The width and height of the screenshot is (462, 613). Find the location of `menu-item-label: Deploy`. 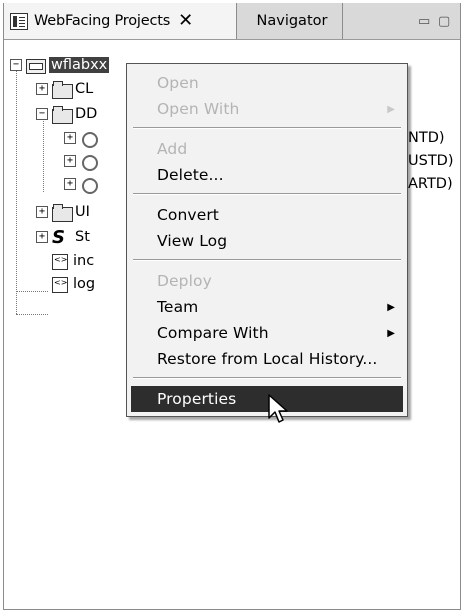

menu-item-label: Deploy is located at coordinates (184, 281).